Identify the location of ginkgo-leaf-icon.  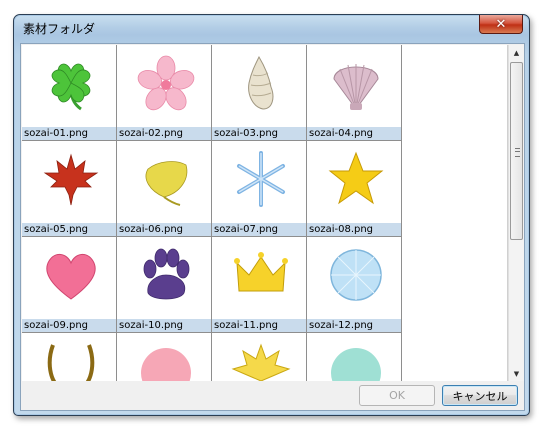
(166, 183).